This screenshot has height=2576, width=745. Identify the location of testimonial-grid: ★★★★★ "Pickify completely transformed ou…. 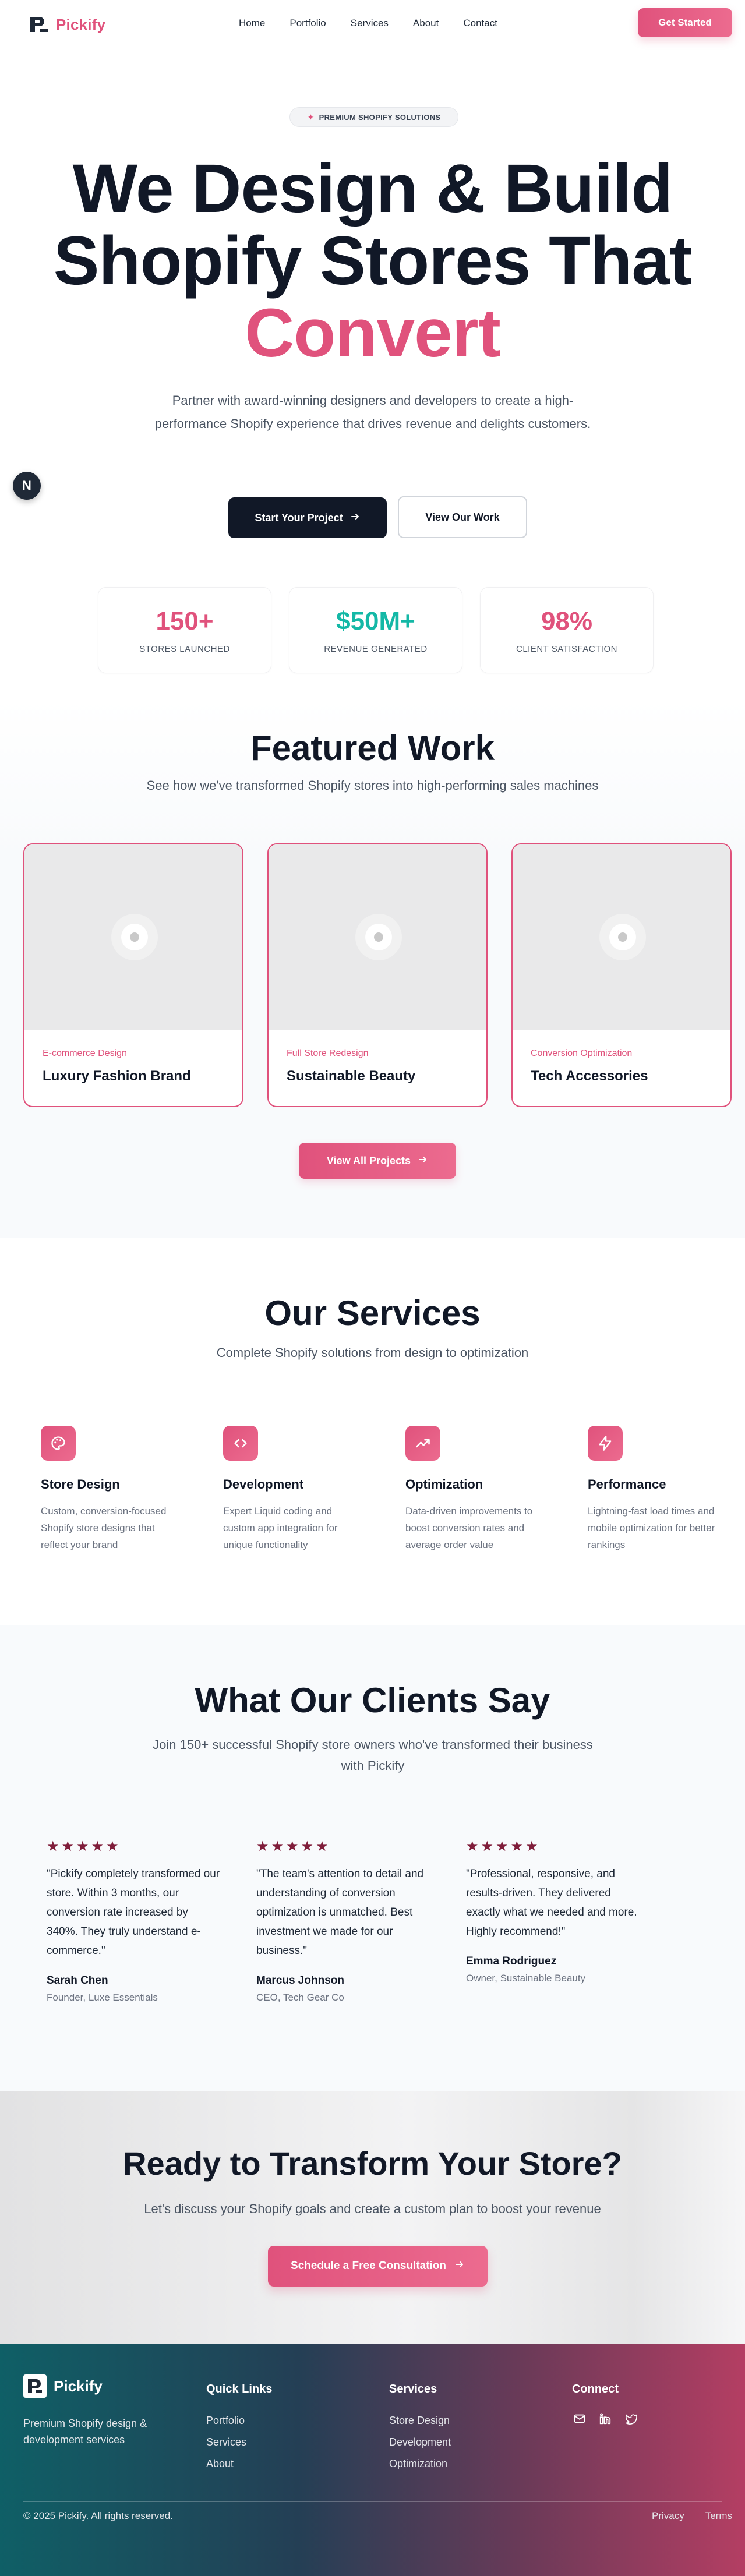
(344, 1920).